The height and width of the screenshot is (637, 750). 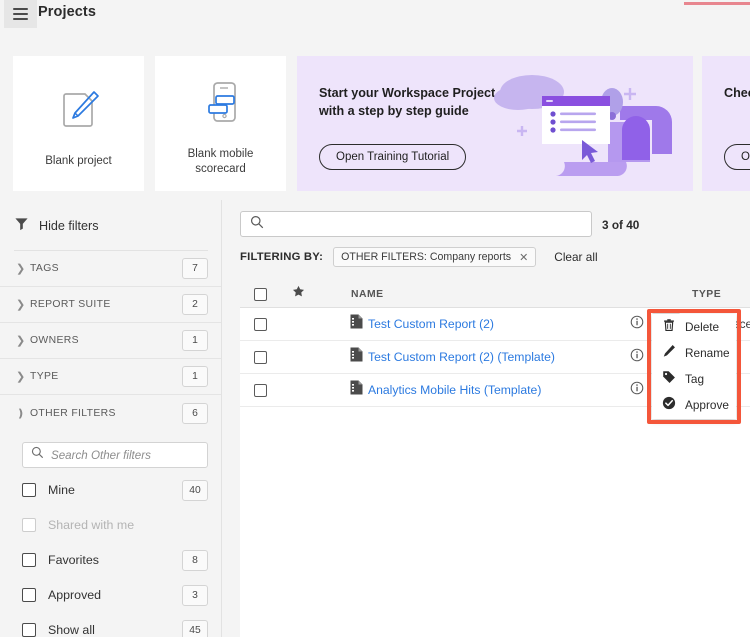 I want to click on projects-search, so click(x=416, y=224).